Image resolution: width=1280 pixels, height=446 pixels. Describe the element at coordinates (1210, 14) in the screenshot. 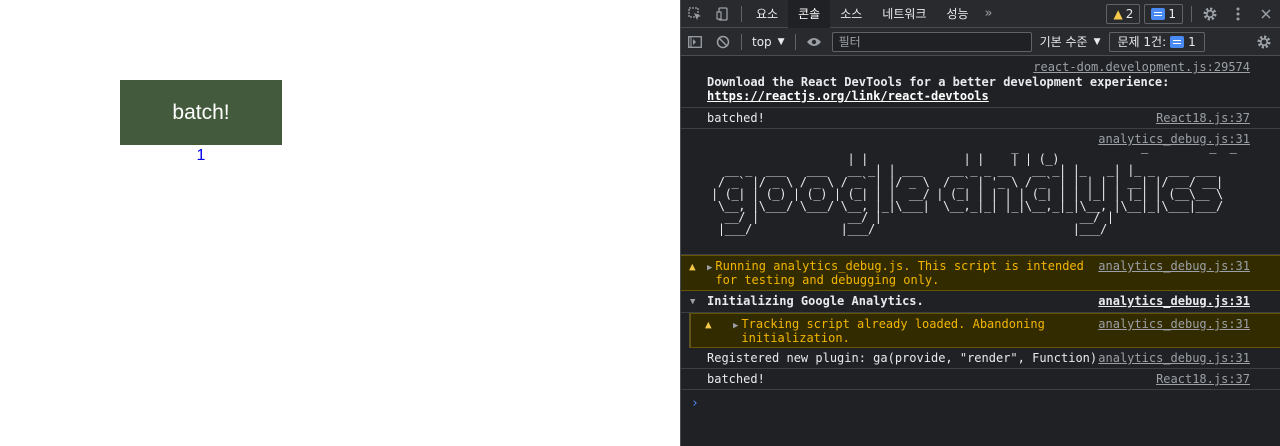

I see `settings-gear-icon` at that location.